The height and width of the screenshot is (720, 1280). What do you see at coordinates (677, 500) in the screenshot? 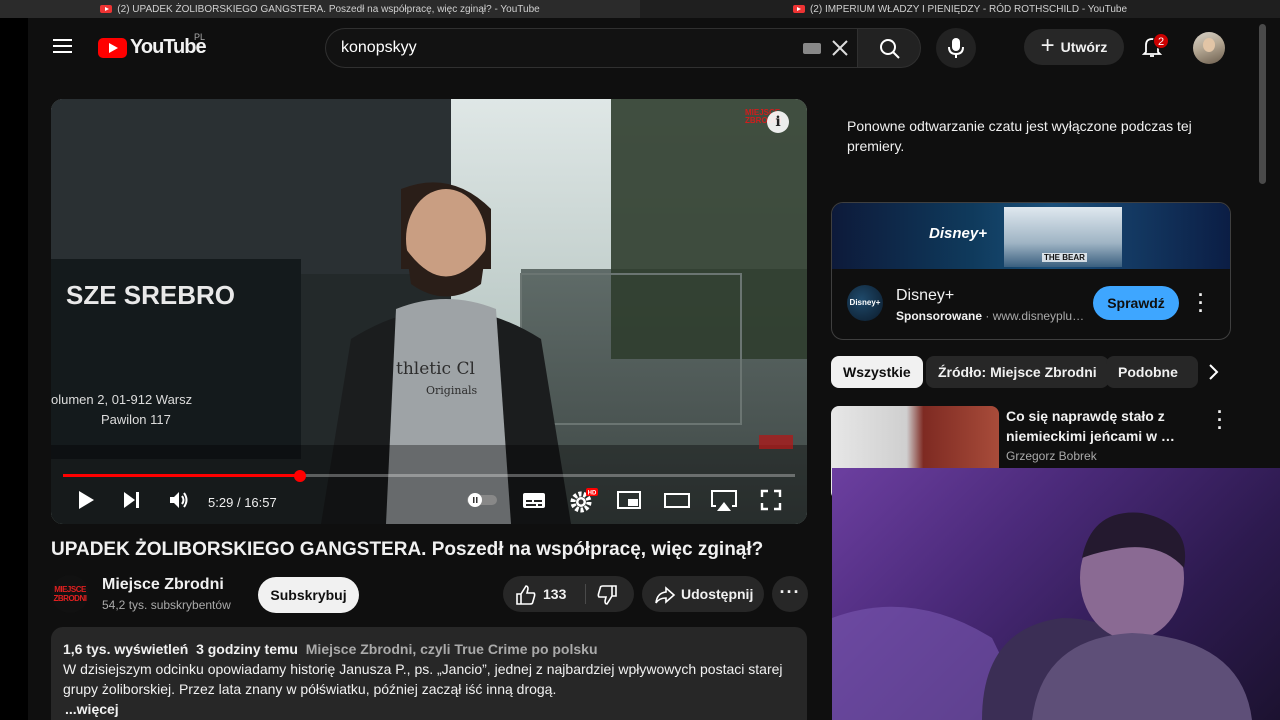
I see `theater-mode-icon` at bounding box center [677, 500].